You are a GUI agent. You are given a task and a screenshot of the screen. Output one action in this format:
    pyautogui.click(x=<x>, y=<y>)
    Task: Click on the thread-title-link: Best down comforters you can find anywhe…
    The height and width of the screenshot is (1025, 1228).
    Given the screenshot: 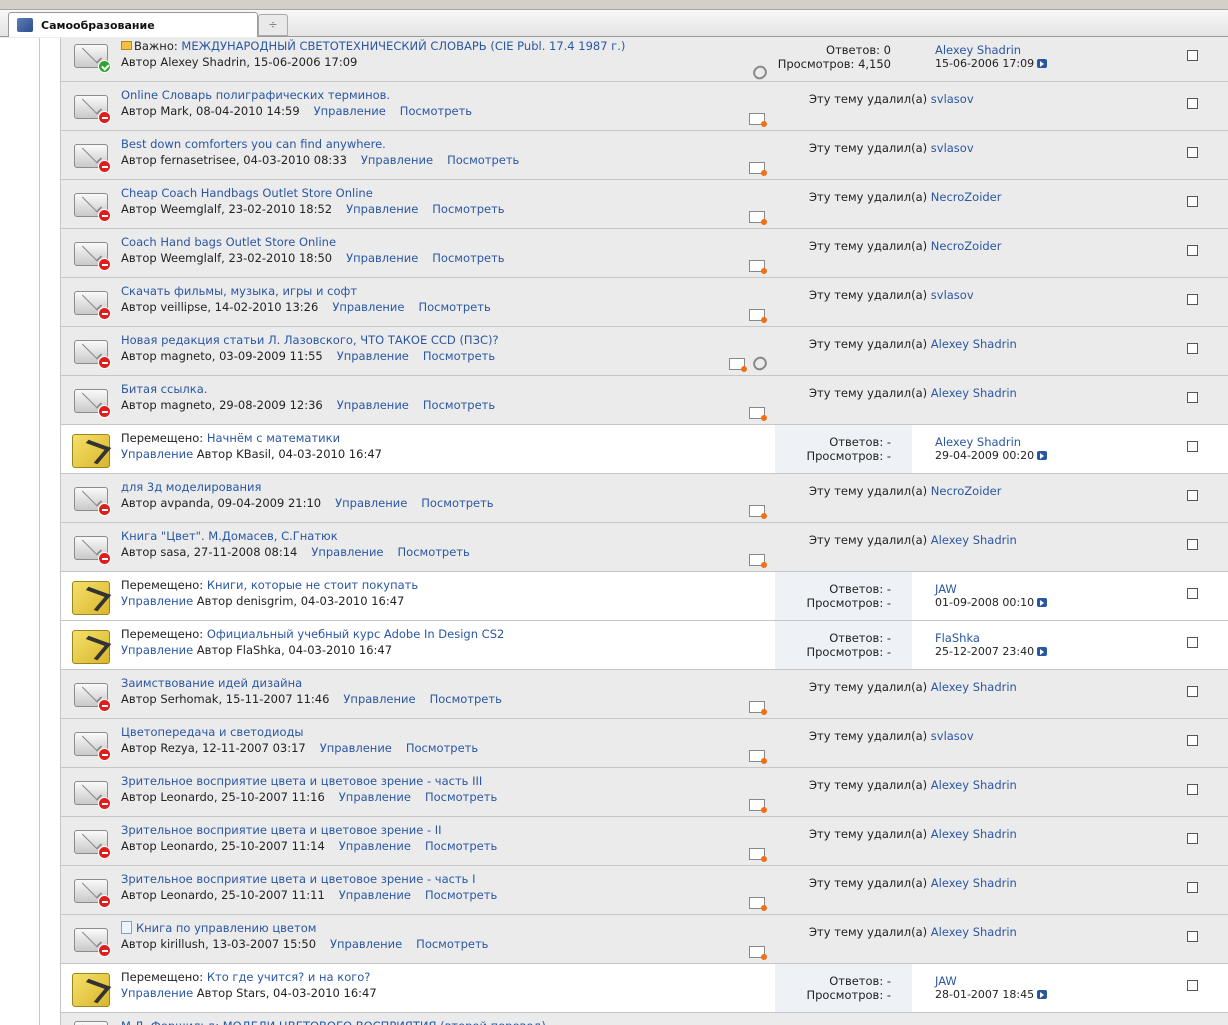 What is the action you would take?
    pyautogui.click(x=253, y=144)
    